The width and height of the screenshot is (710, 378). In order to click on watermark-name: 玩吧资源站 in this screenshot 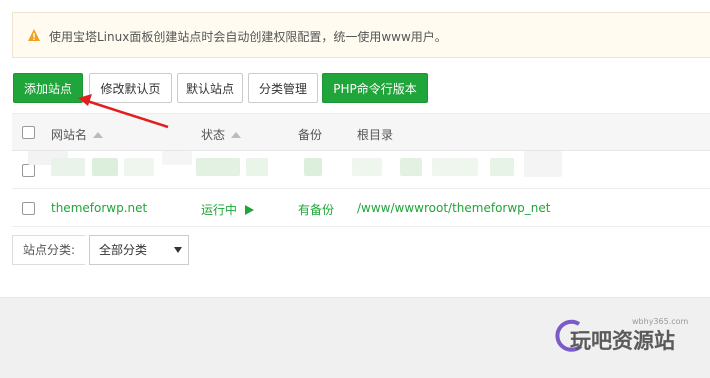, I will do `click(622, 341)`.